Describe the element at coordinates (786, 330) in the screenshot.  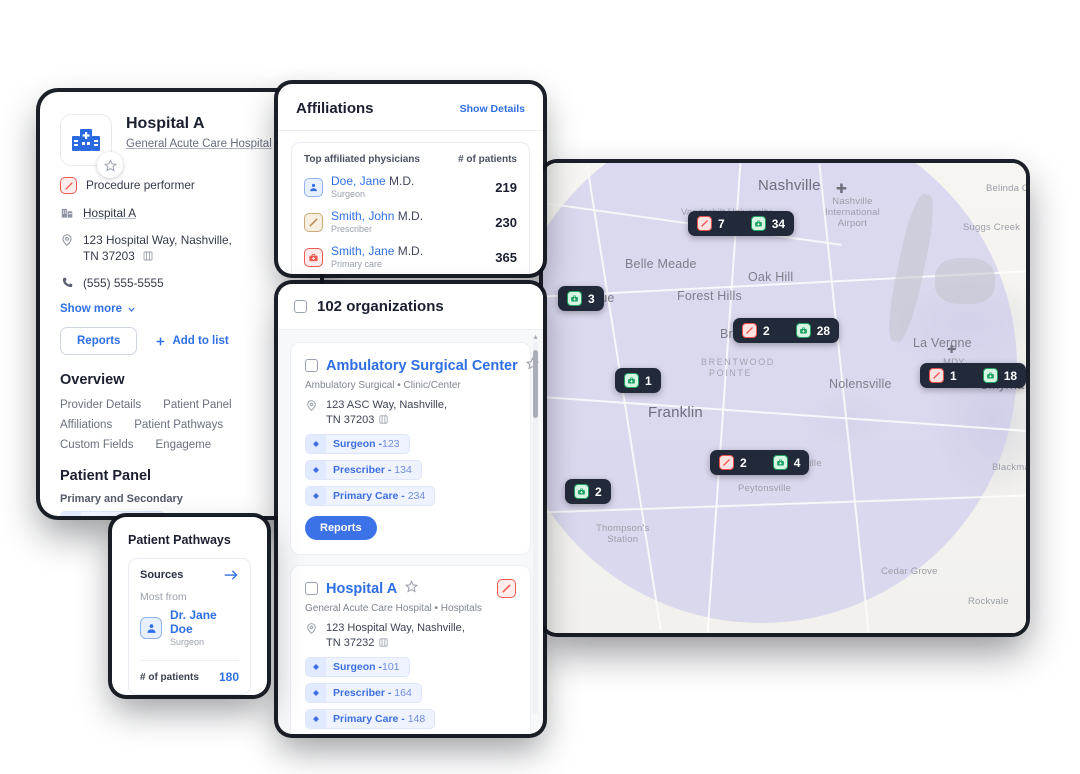
I see `map-count-chip: 2 28` at that location.